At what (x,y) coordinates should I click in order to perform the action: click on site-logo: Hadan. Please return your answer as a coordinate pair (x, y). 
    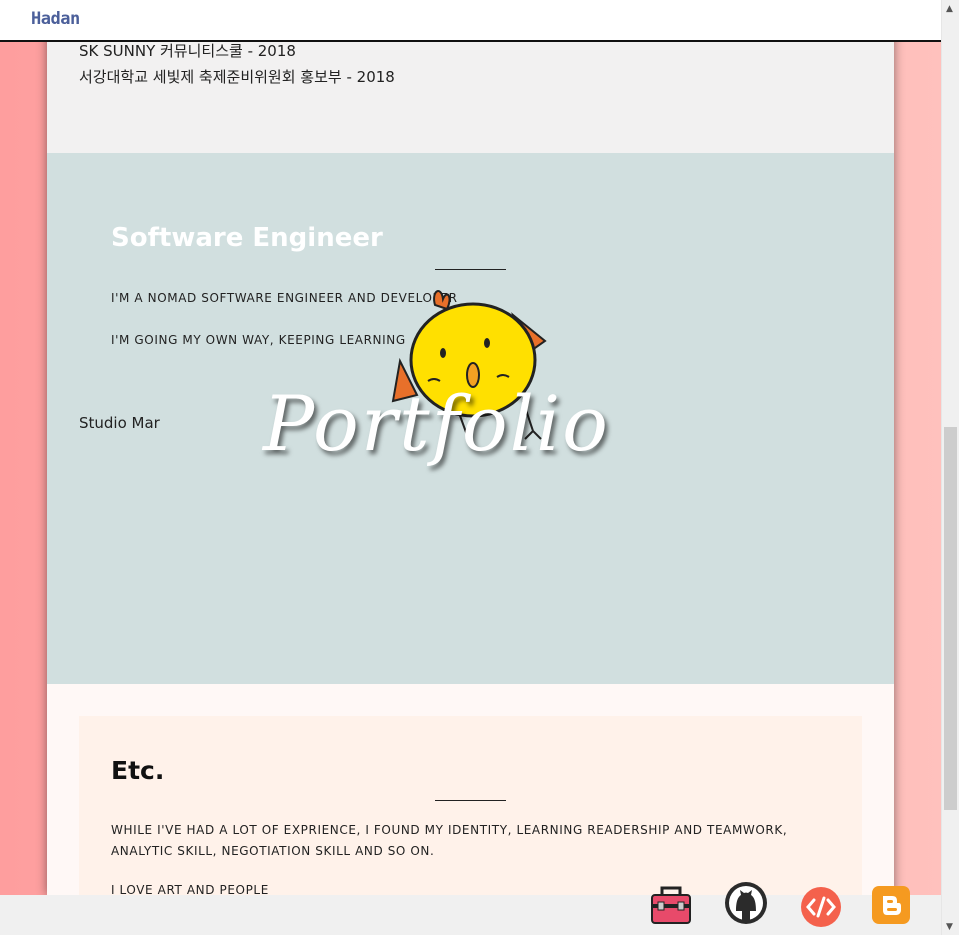
    Looking at the image, I should click on (55, 19).